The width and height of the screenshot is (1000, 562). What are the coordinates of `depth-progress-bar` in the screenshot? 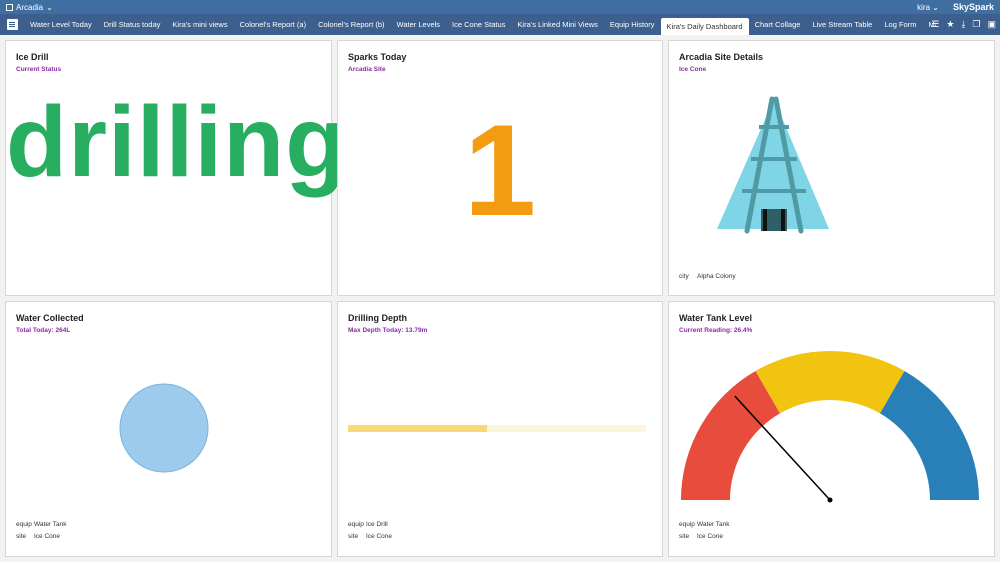 It's located at (497, 428).